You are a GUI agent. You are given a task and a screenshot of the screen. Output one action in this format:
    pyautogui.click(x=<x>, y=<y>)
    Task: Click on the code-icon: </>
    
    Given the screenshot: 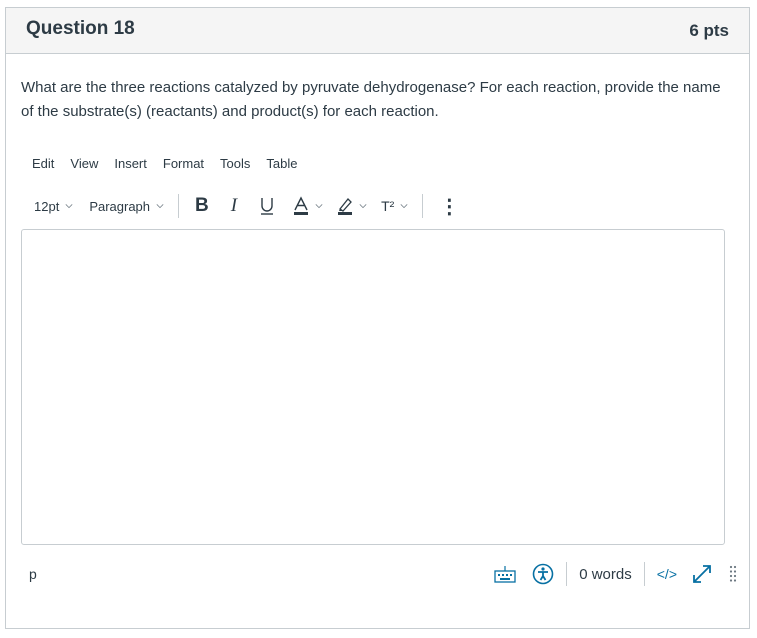 What is the action you would take?
    pyautogui.click(x=666, y=574)
    